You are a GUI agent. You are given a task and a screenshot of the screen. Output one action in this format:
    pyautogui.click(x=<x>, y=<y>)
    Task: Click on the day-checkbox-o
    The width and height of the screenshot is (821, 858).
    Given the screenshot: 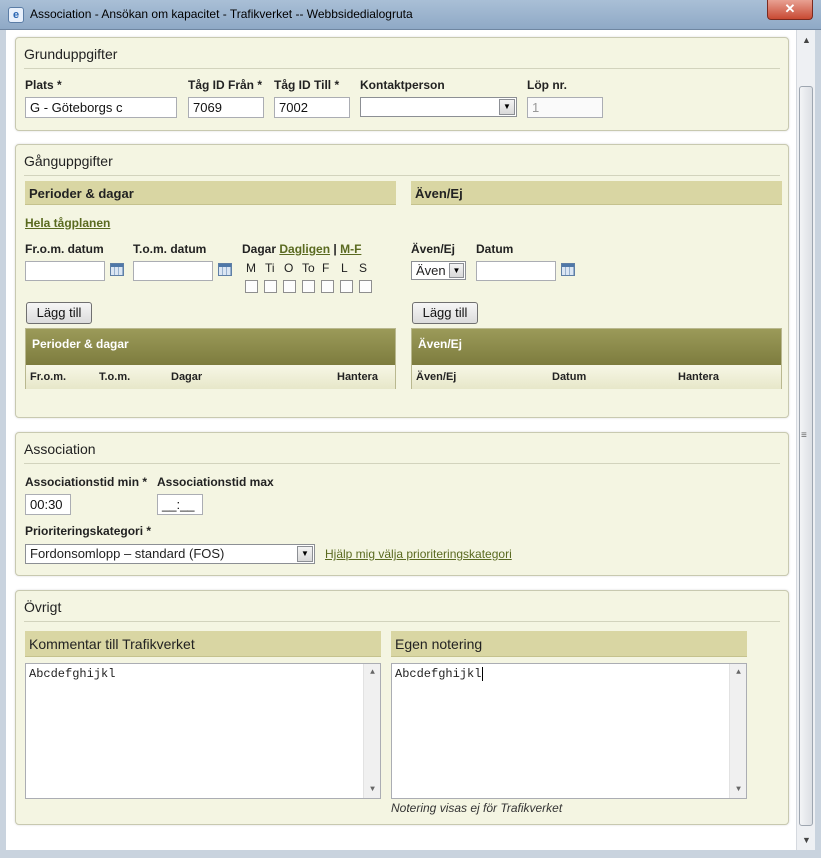 What is the action you would take?
    pyautogui.click(x=289, y=286)
    